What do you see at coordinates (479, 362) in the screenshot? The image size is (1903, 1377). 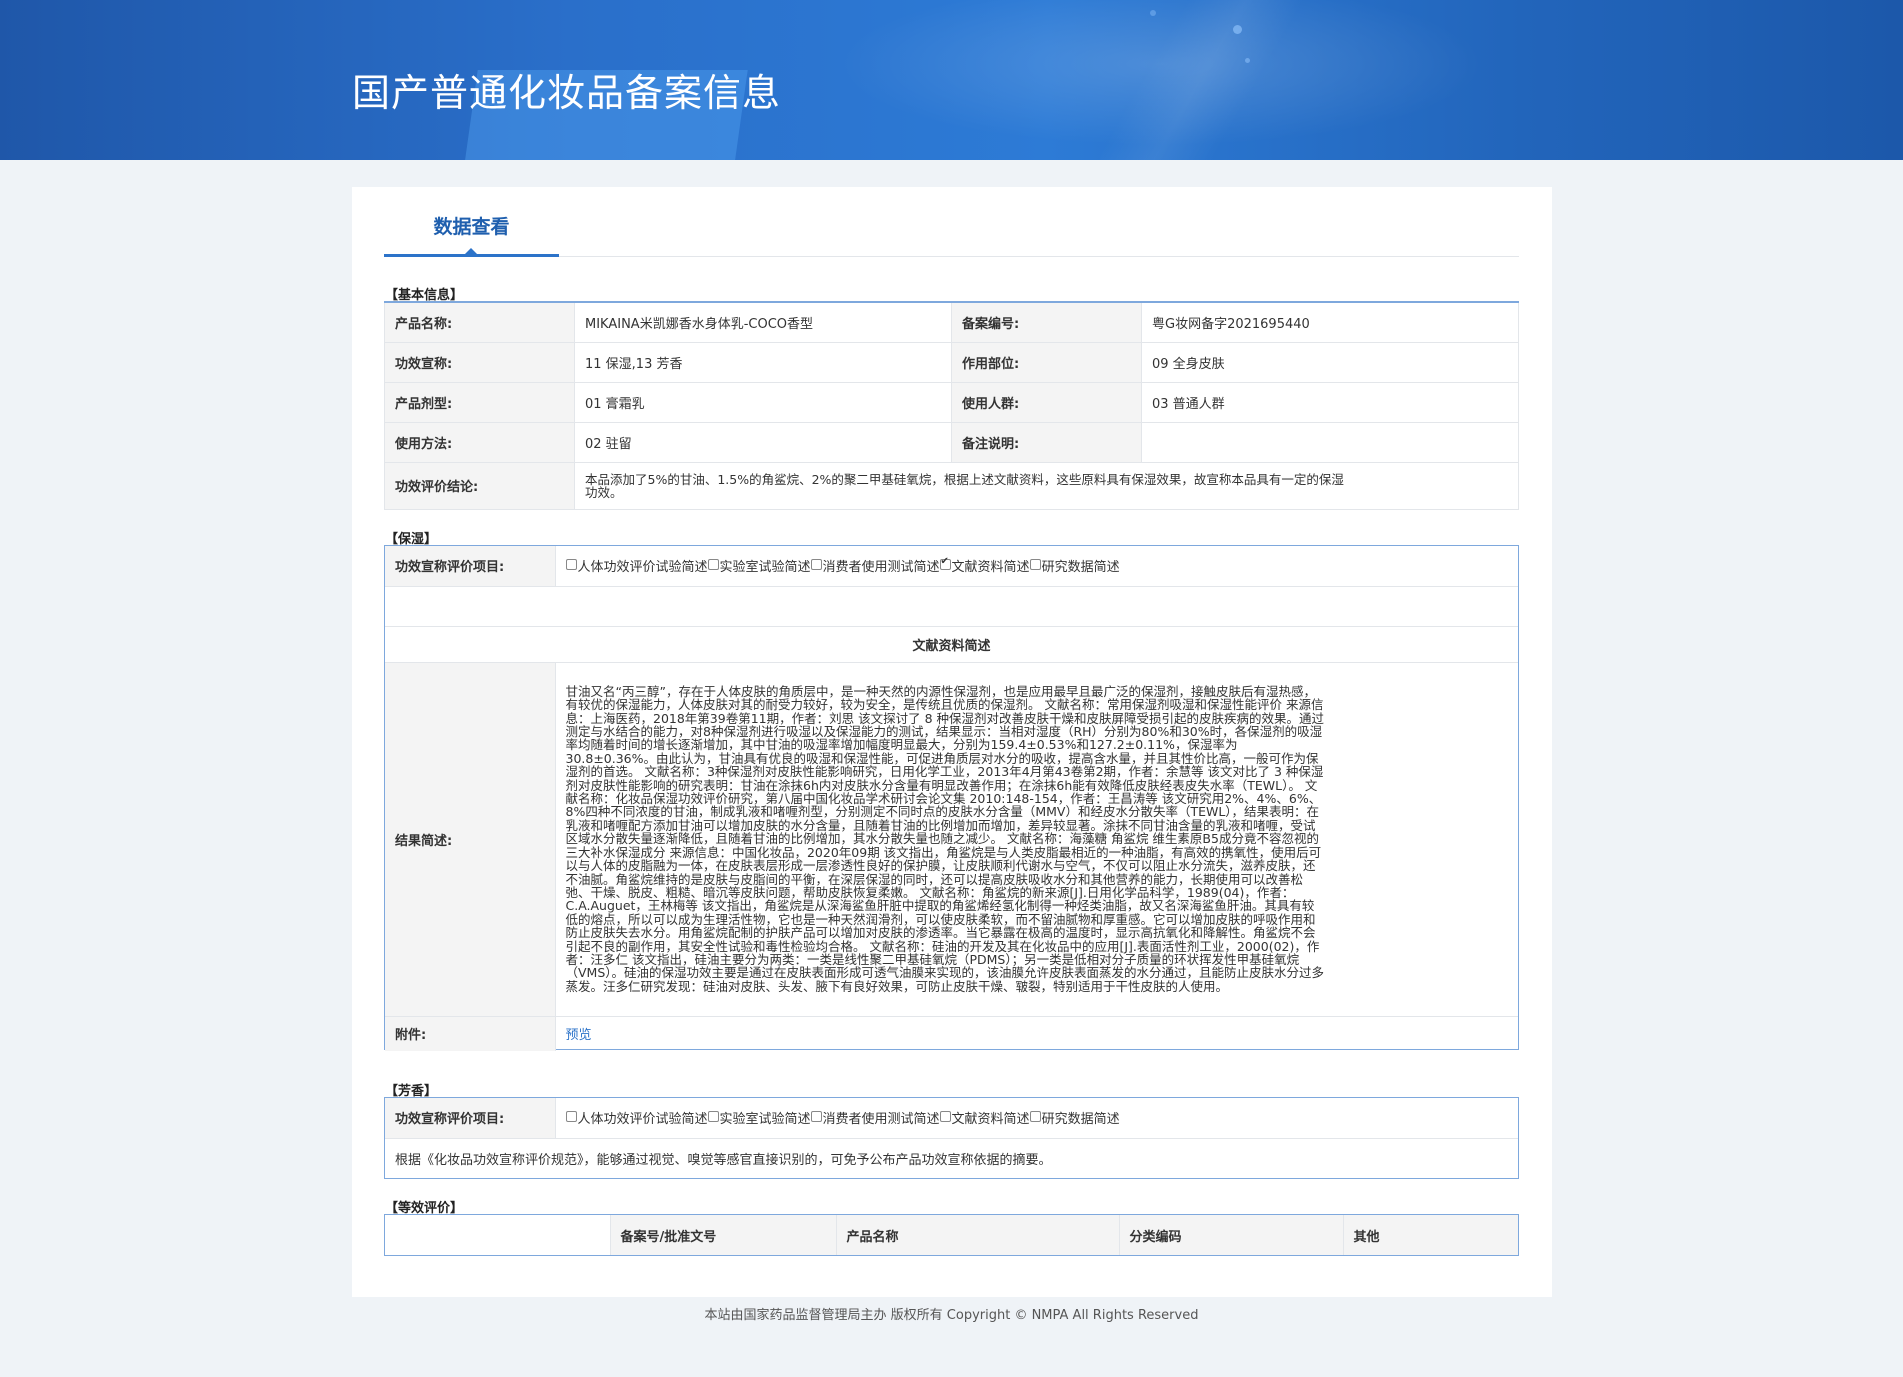 I see `field-label: 功效宣称:` at bounding box center [479, 362].